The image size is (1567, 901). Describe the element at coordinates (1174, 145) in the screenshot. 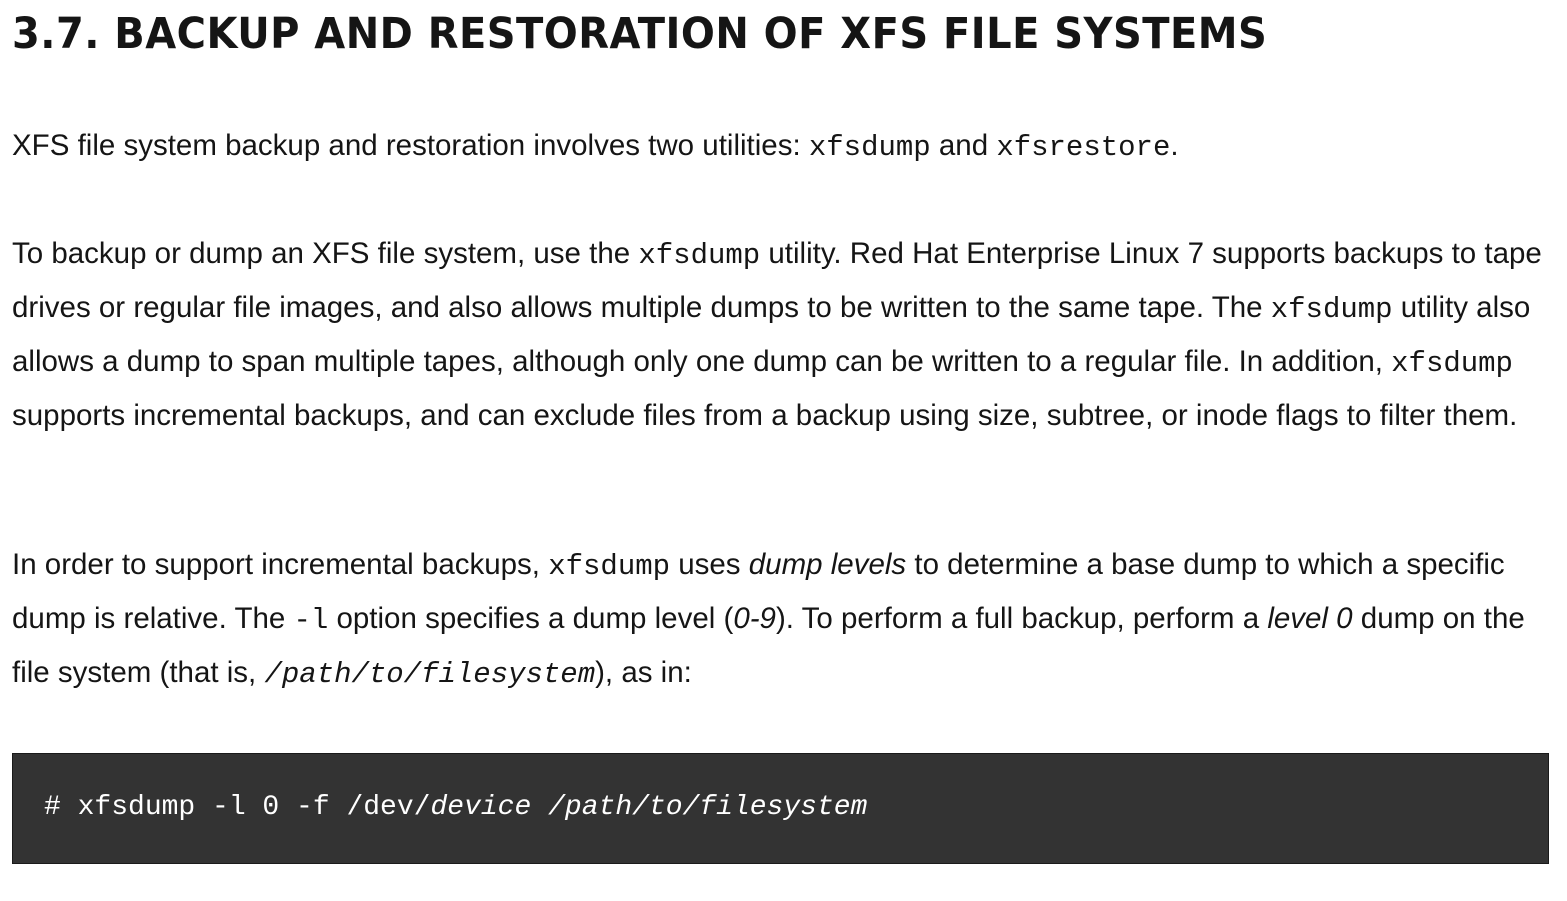

I see `text-span: .` at that location.